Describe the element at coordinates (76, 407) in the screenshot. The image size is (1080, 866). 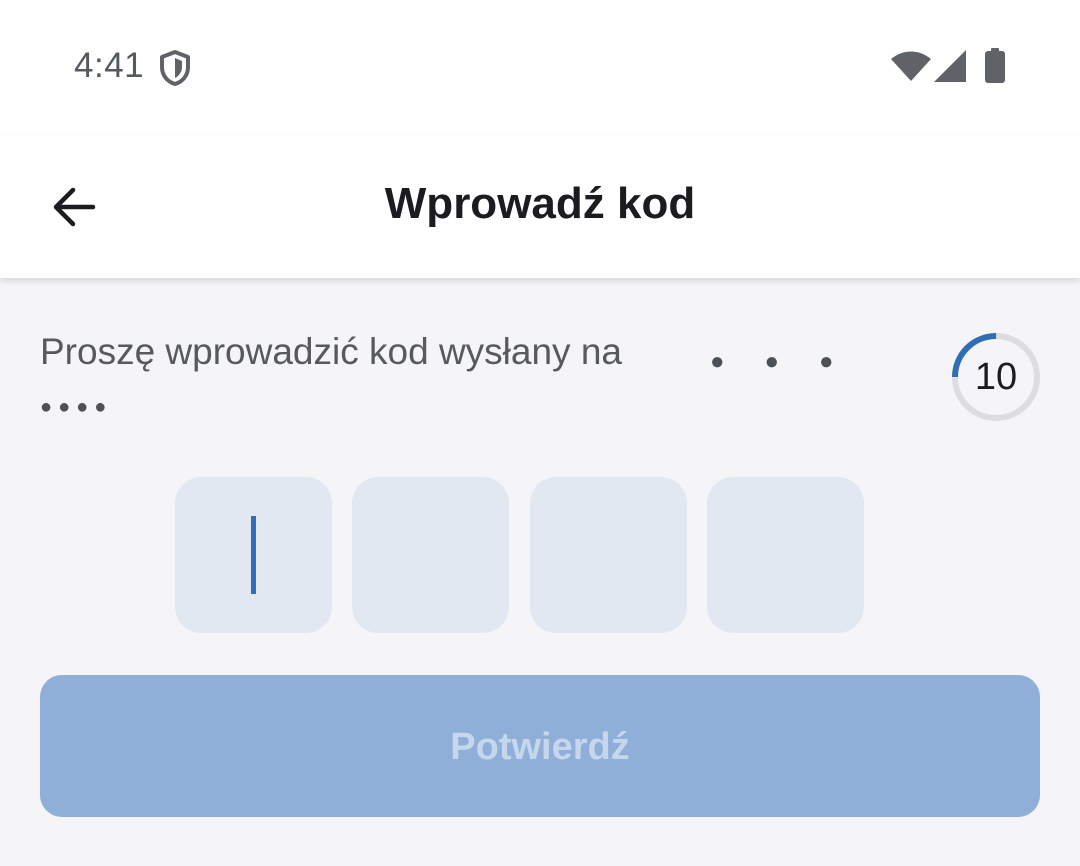
I see `masked-phone-part-2: ●●●●` at that location.